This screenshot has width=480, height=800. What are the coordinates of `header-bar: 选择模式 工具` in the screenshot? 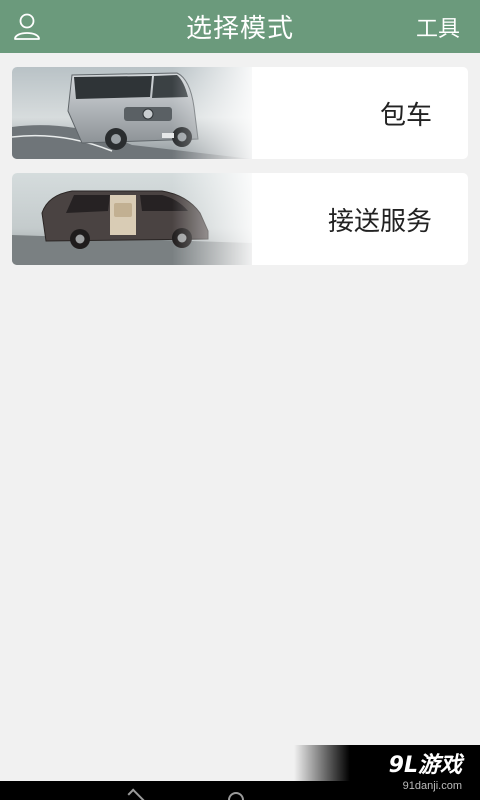 It's located at (240, 26).